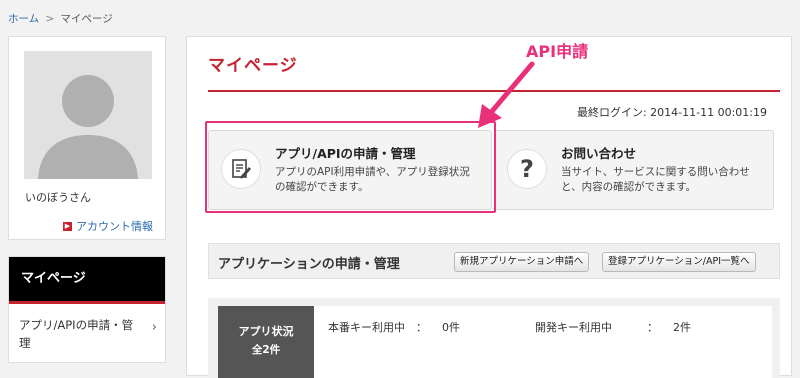  What do you see at coordinates (451, 327) in the screenshot?
I see `prod-key-count: 0件` at bounding box center [451, 327].